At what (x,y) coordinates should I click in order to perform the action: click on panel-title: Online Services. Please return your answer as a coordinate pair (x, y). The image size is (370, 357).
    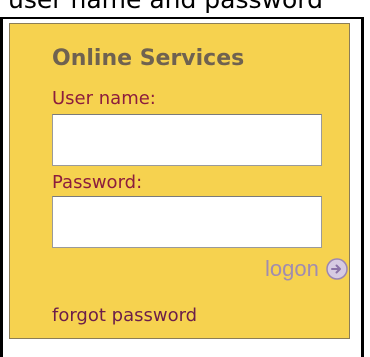
    Looking at the image, I should click on (148, 58).